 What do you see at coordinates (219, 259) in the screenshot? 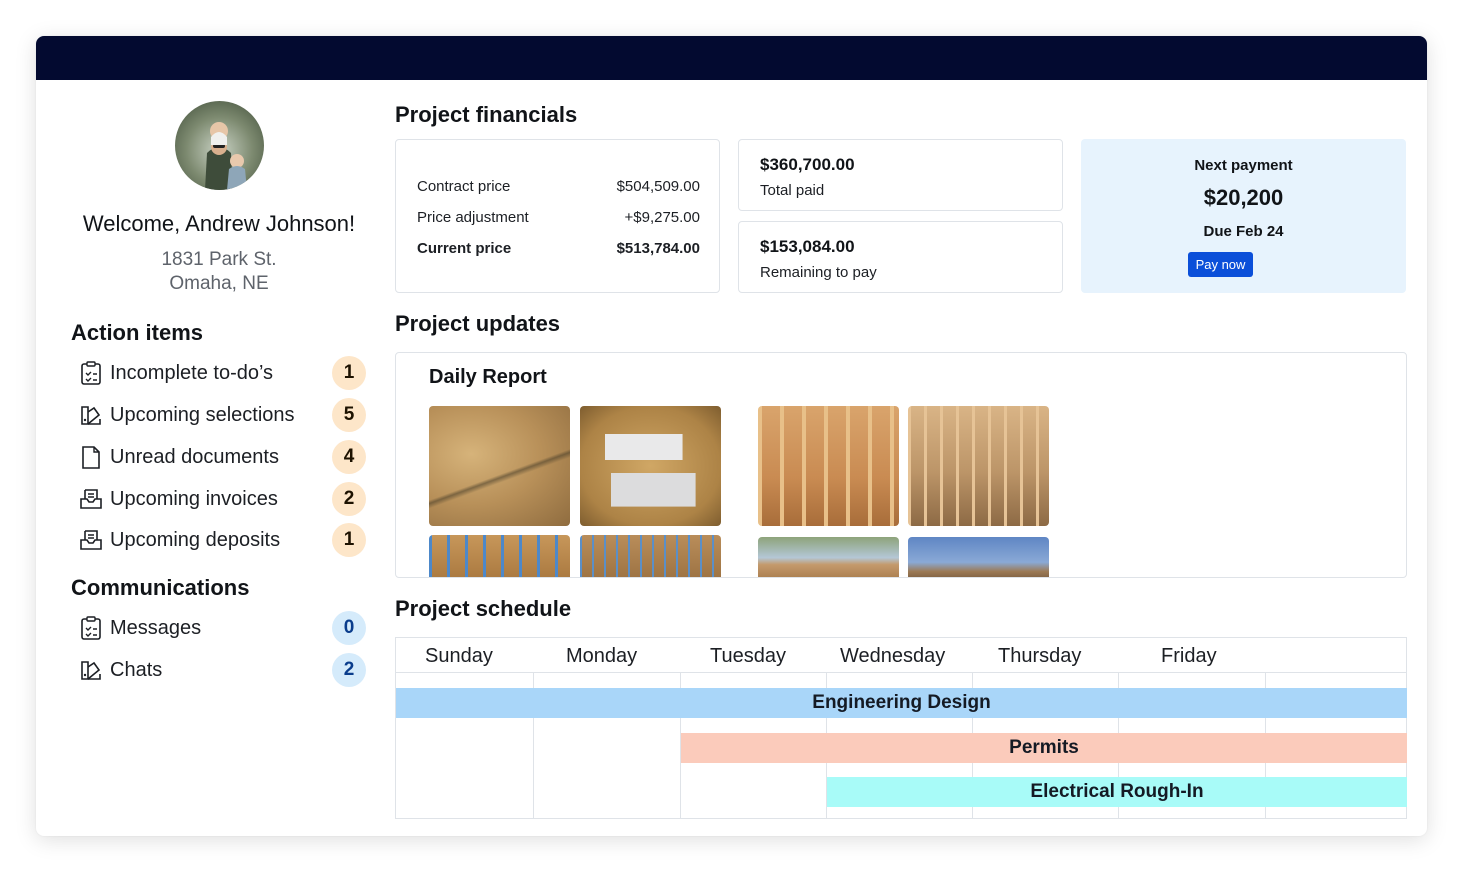
I see `address-line-1: 1831 Park St.` at bounding box center [219, 259].